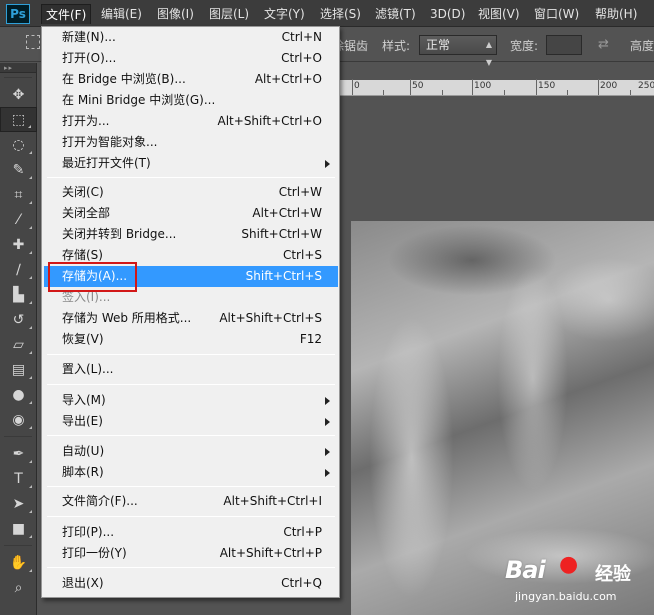  I want to click on gradient-tool: ▤, so click(18, 369).